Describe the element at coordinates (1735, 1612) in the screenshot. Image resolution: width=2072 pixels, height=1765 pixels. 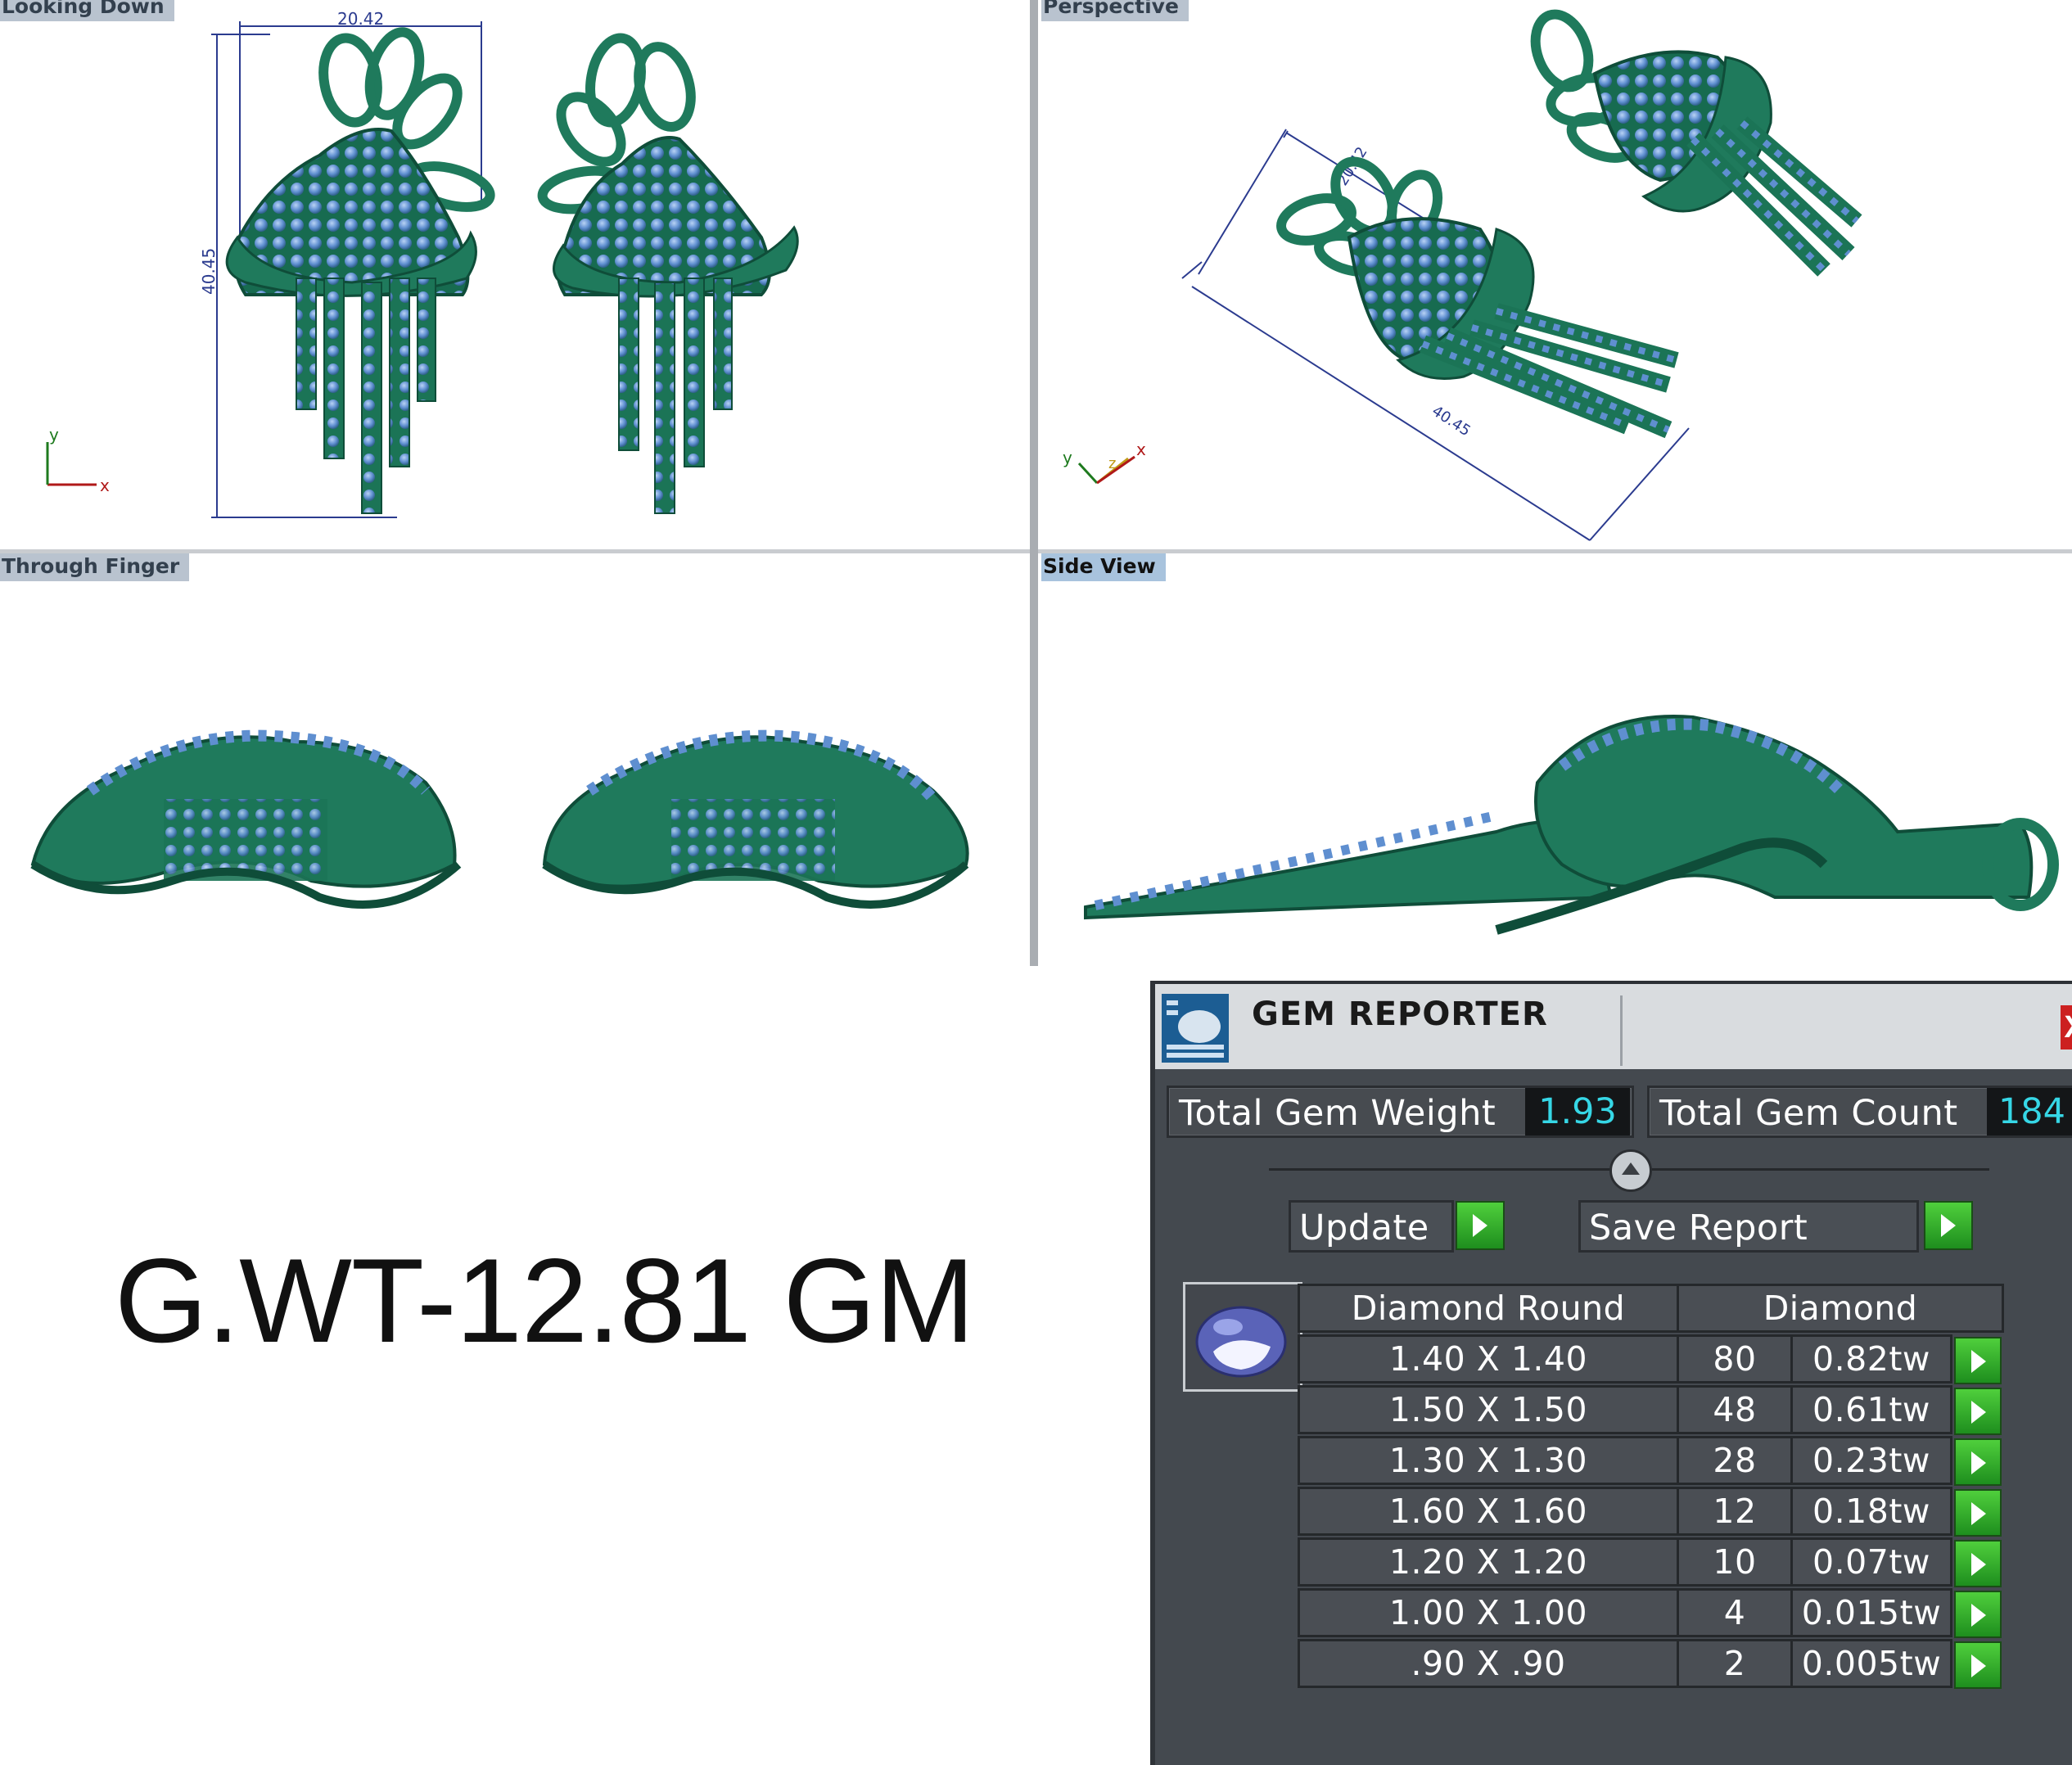
I see `row-count: 4` at that location.